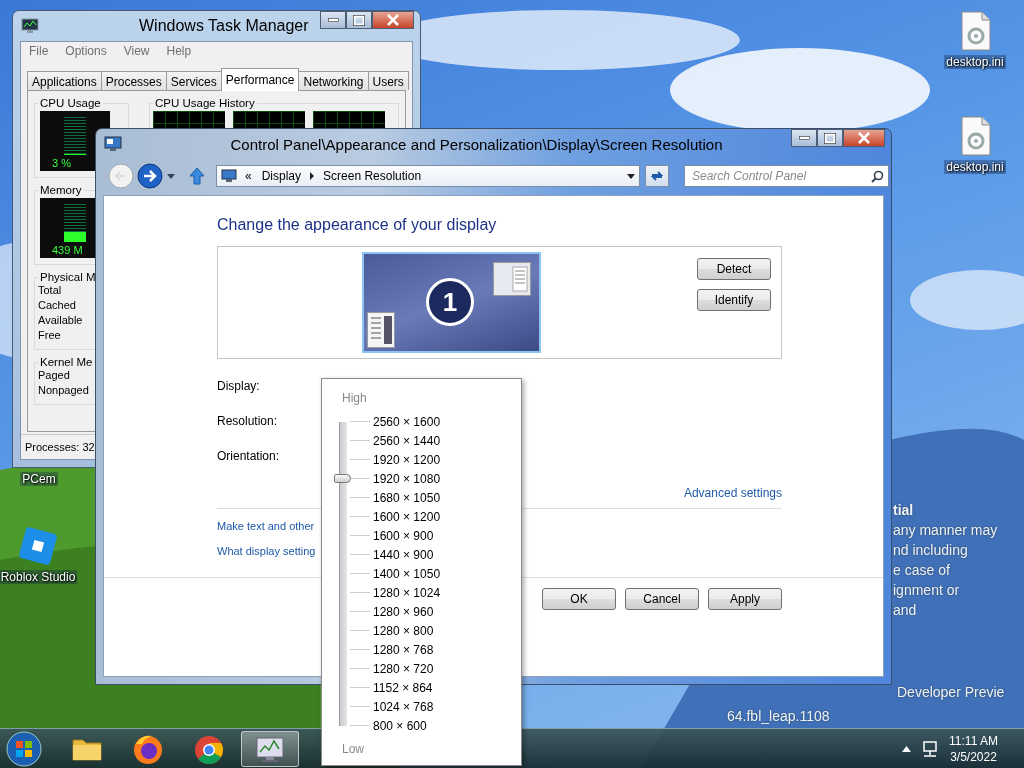  What do you see at coordinates (395, 630) in the screenshot?
I see `resolution-option: 1280 × 800` at bounding box center [395, 630].